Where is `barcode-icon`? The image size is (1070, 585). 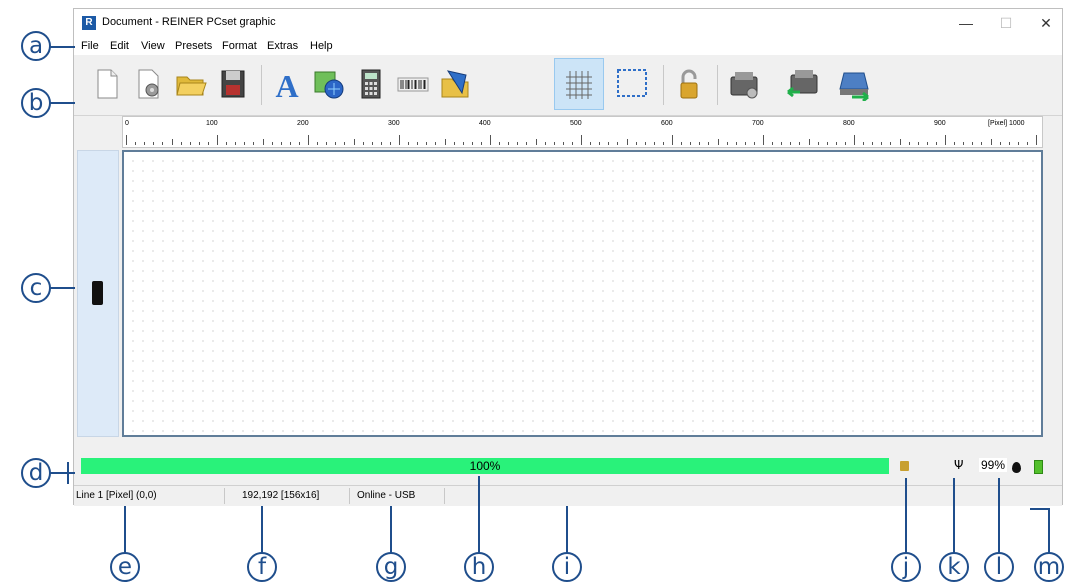 barcode-icon is located at coordinates (413, 84).